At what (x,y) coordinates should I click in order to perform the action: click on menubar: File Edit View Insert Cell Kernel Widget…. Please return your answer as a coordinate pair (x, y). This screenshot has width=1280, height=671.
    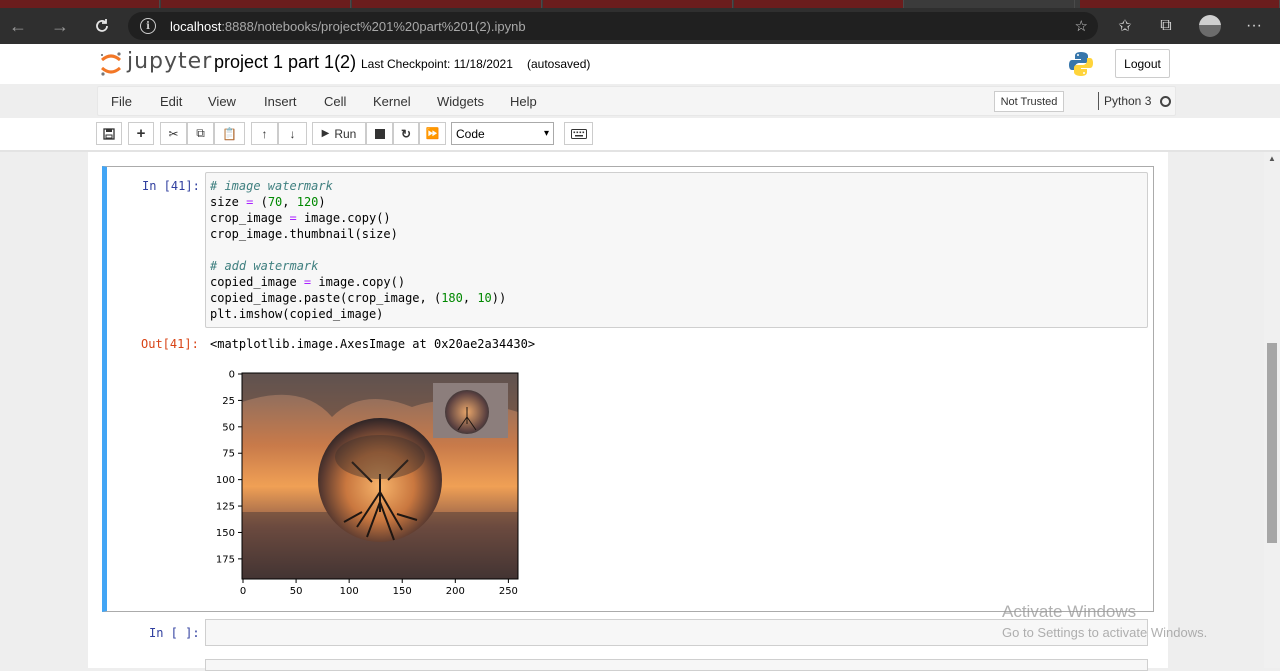
    Looking at the image, I should click on (636, 101).